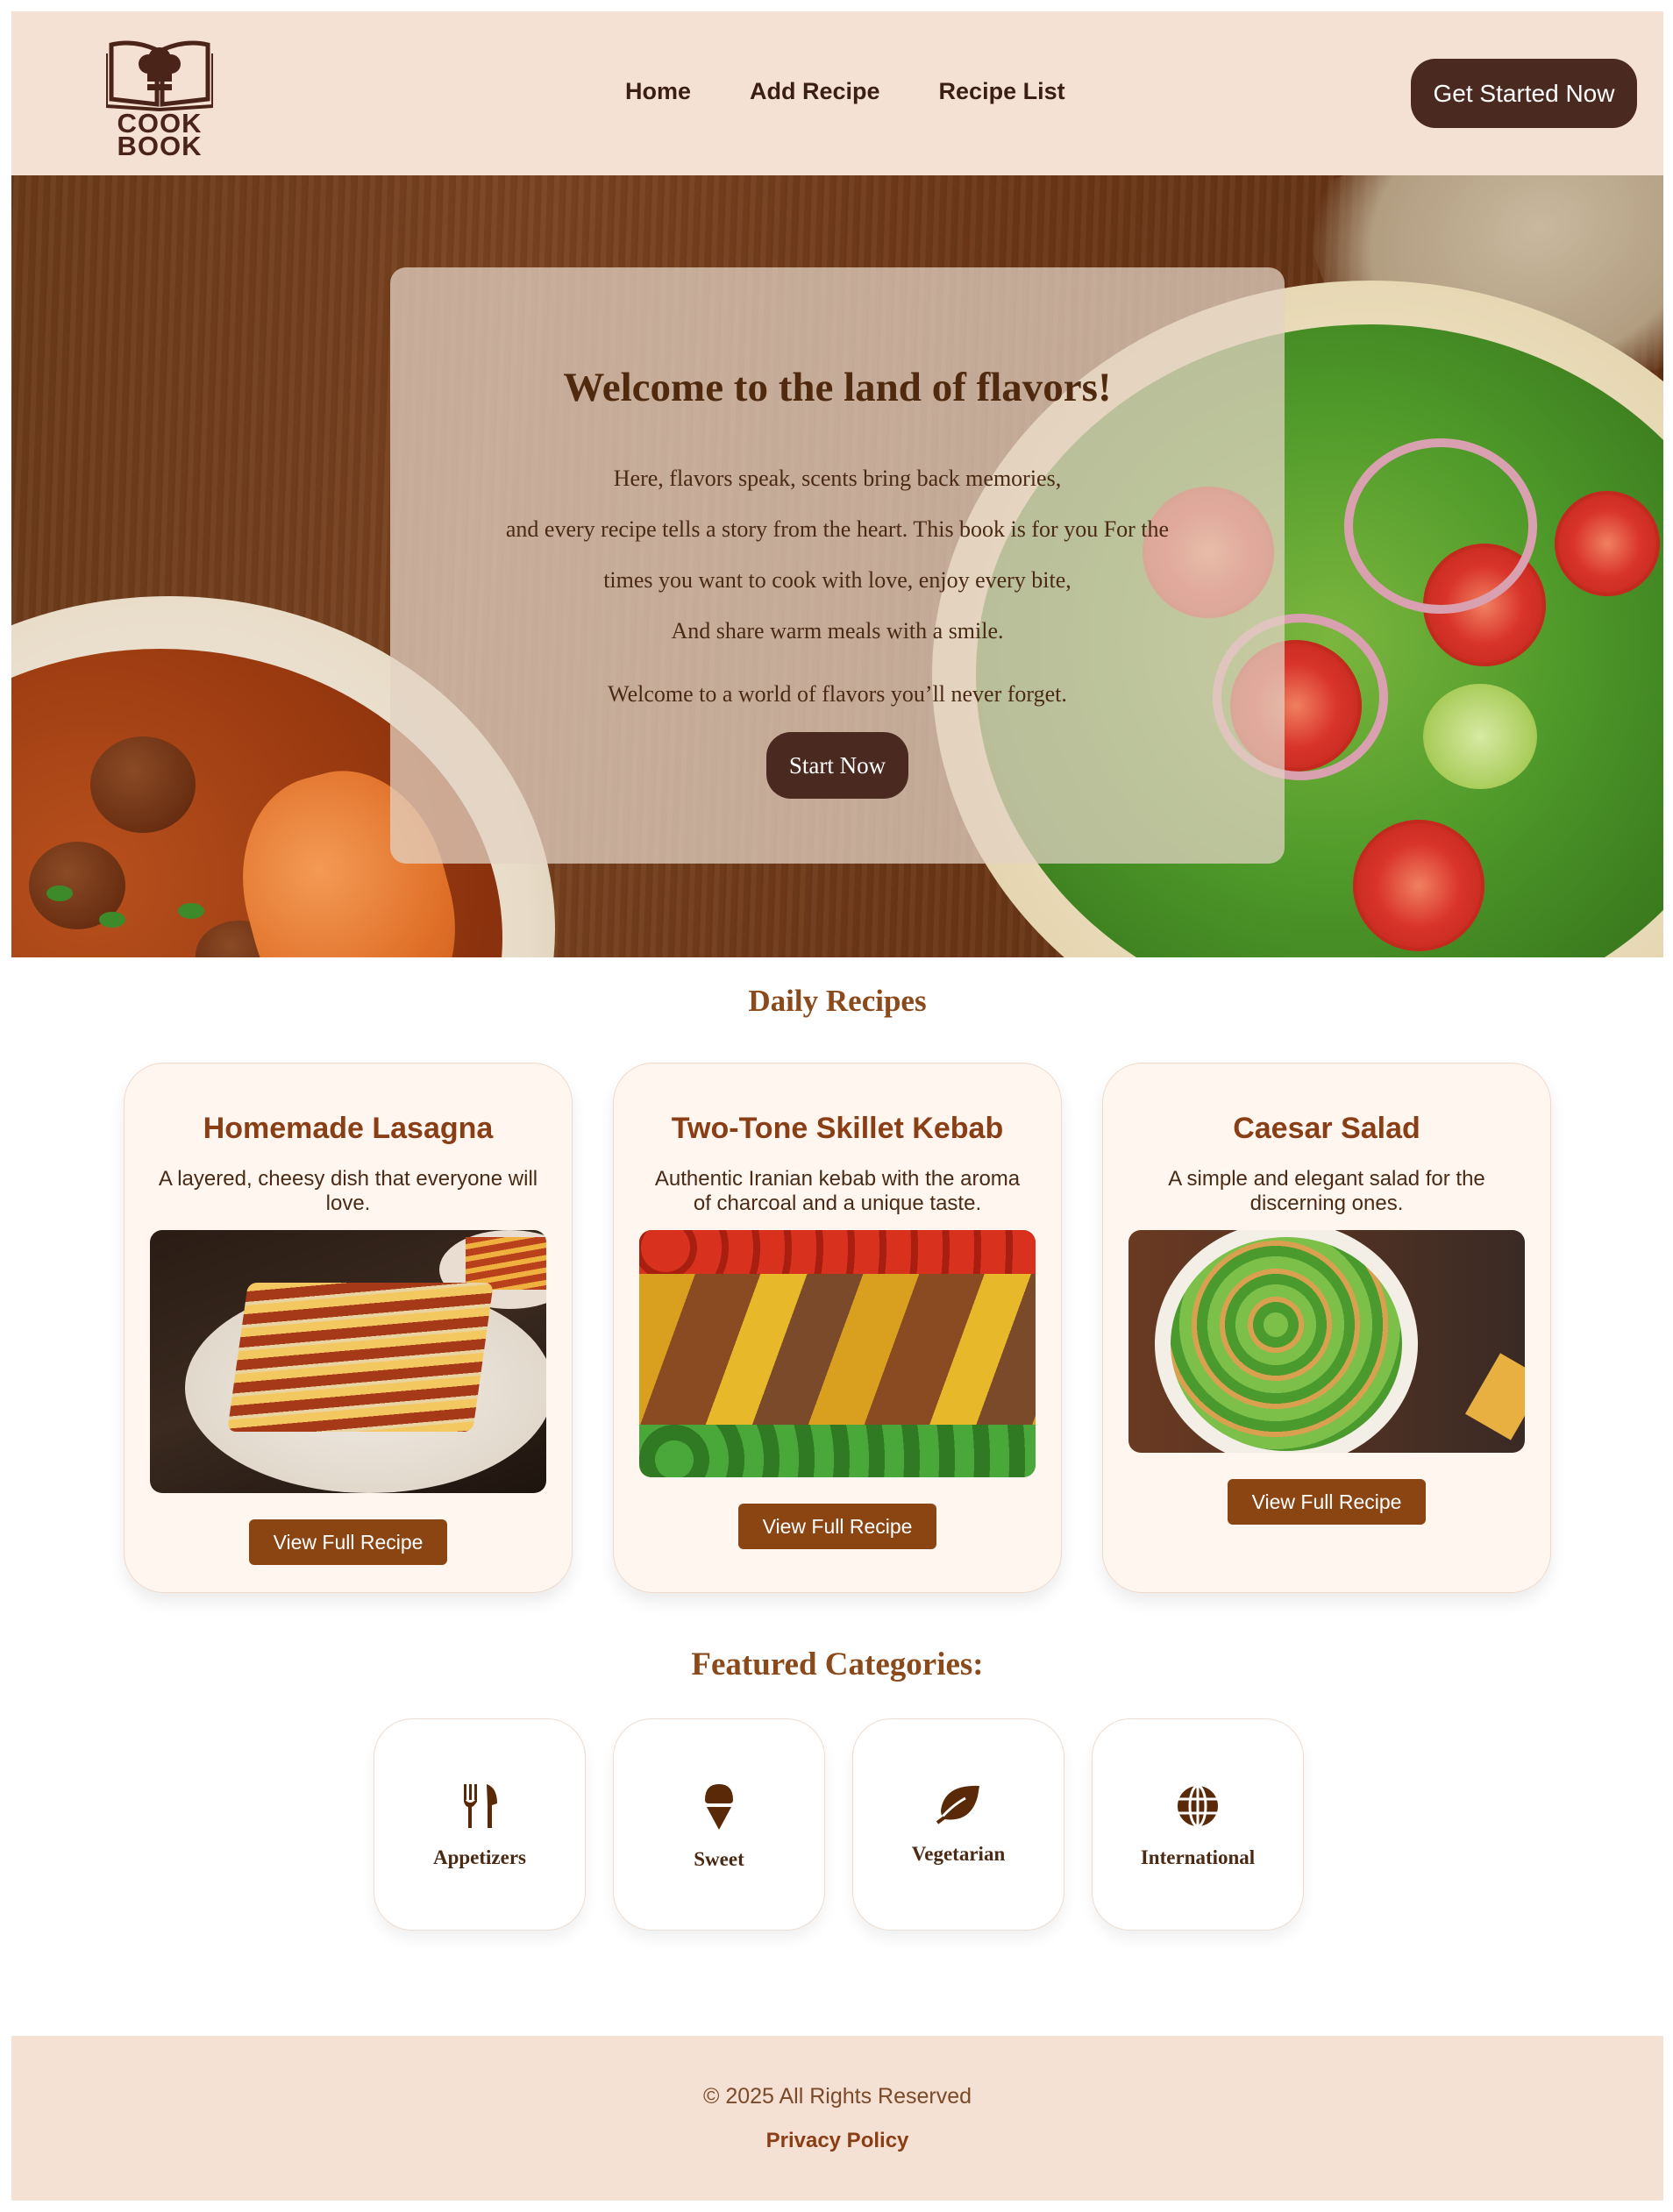 This screenshot has width=1673, height=2212. I want to click on start-now-button: Start Now, so click(837, 765).